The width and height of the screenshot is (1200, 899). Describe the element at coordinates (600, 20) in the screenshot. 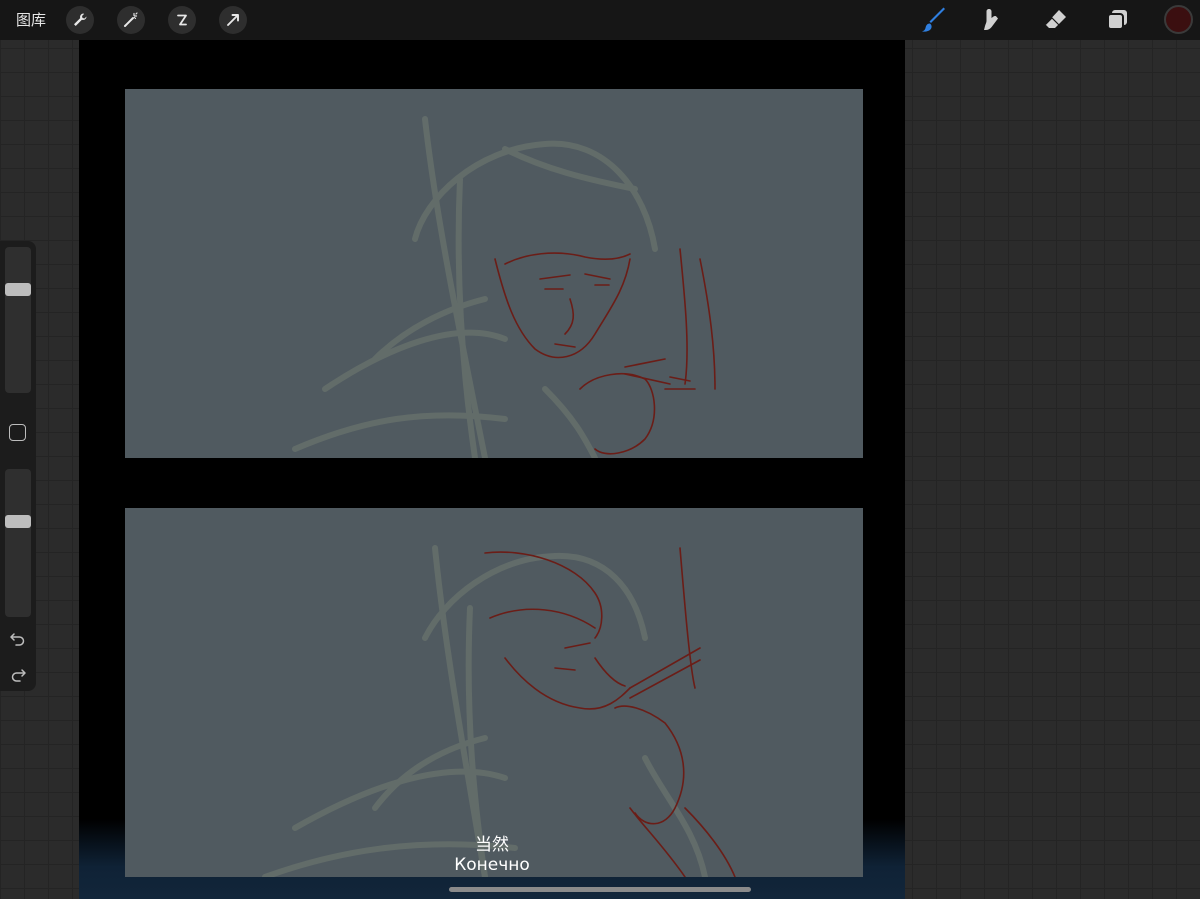

I see `top-toolbar: 图库` at that location.